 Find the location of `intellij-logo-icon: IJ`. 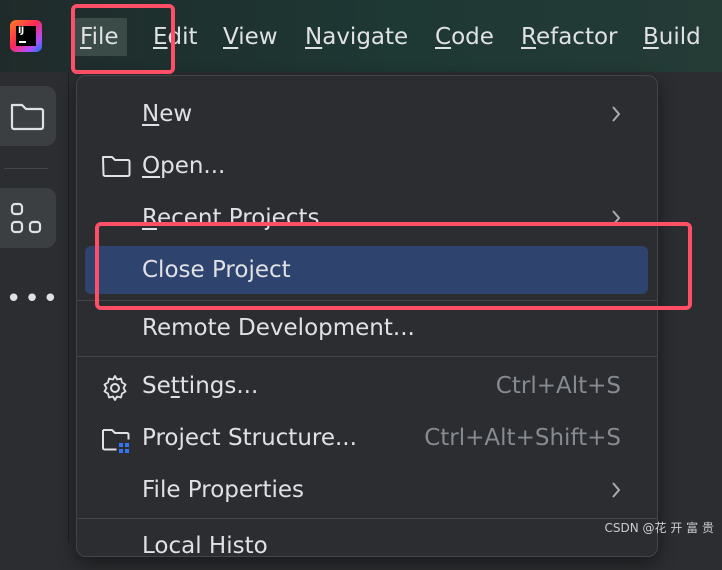

intellij-logo-icon: IJ is located at coordinates (26, 36).